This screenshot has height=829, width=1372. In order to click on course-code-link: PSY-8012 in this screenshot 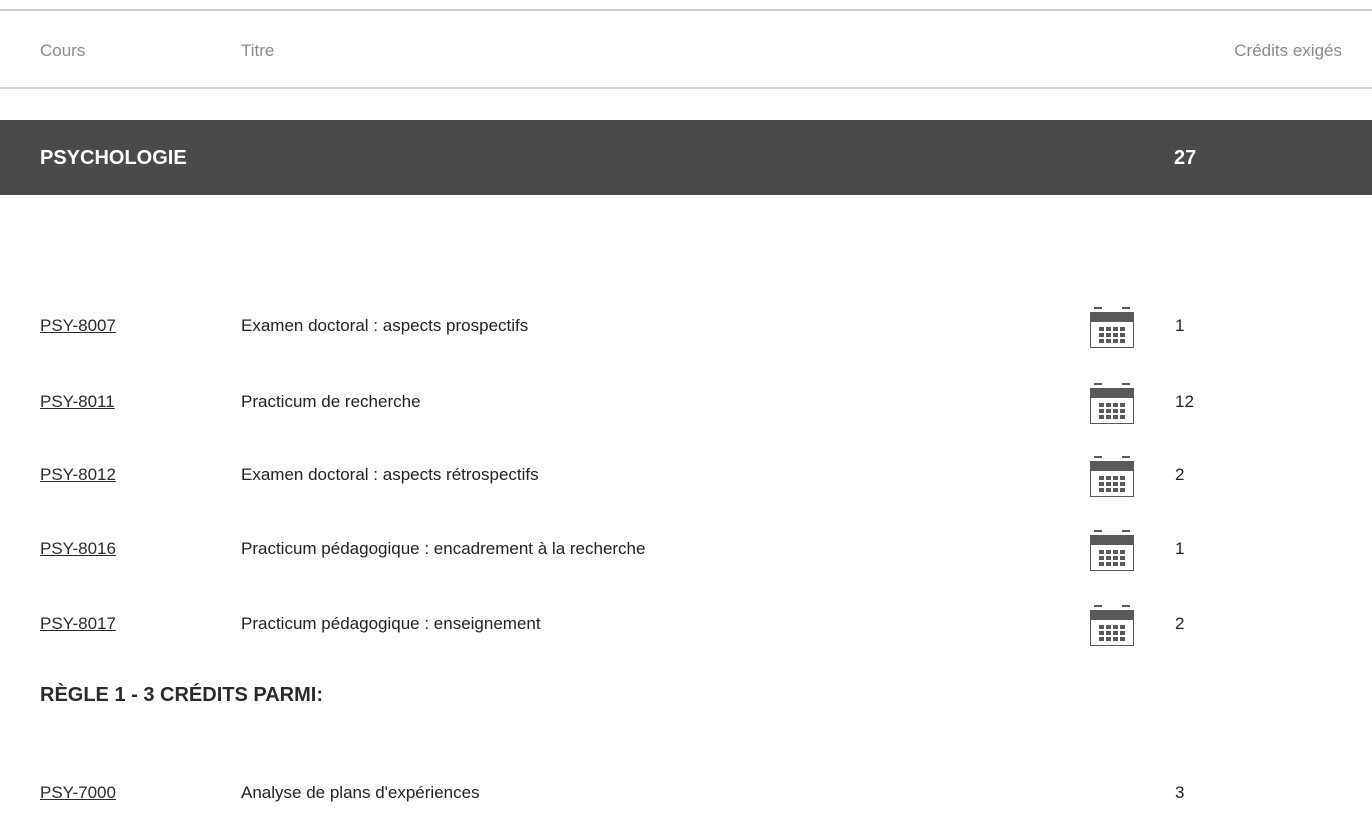, I will do `click(78, 475)`.